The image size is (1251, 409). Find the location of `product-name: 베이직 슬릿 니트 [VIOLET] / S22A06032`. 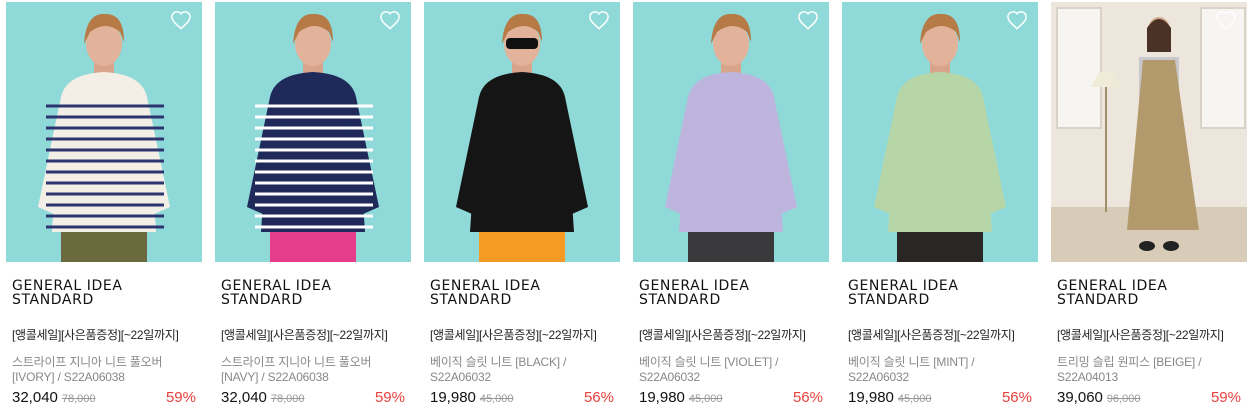

product-name: 베이직 슬릿 니트 [VIOLET] / S22A06032 is located at coordinates (731, 370).